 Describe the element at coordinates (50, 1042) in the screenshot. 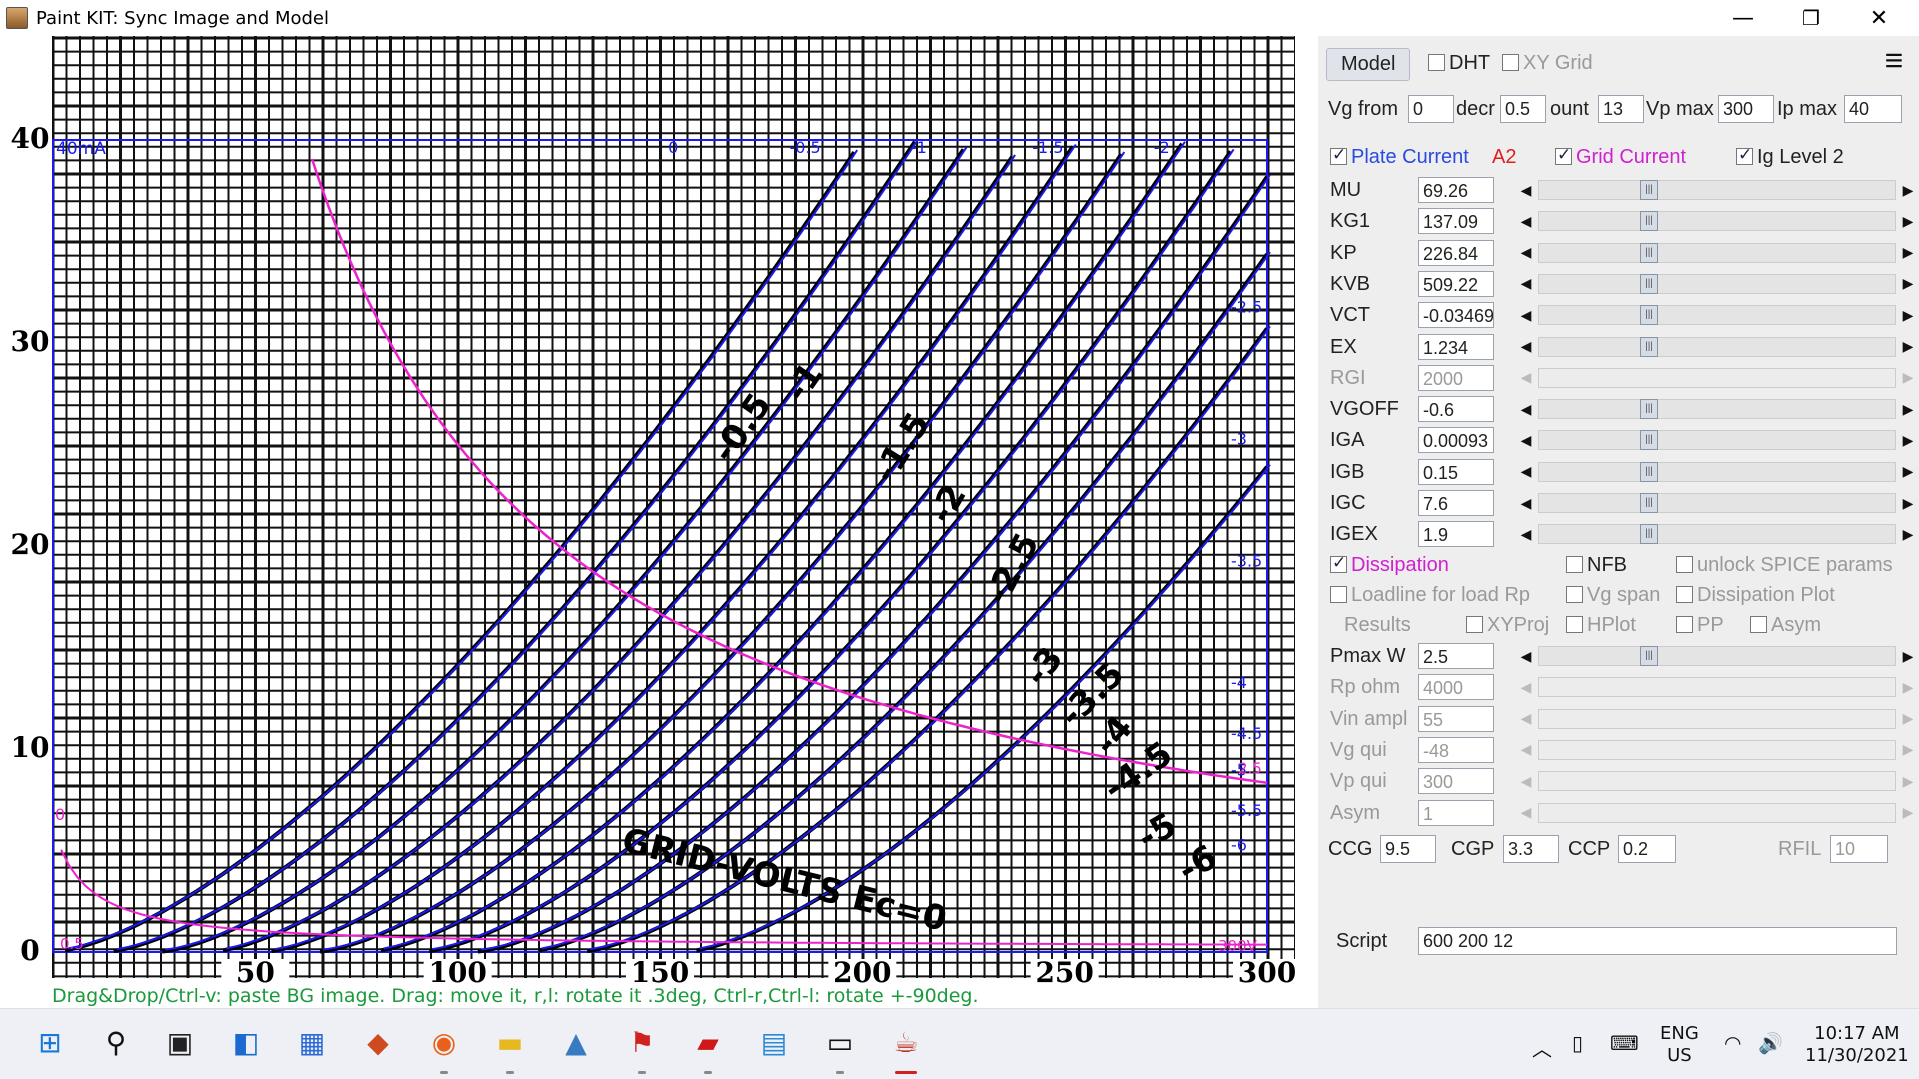

I see `windows-start-icon: ⊞` at that location.